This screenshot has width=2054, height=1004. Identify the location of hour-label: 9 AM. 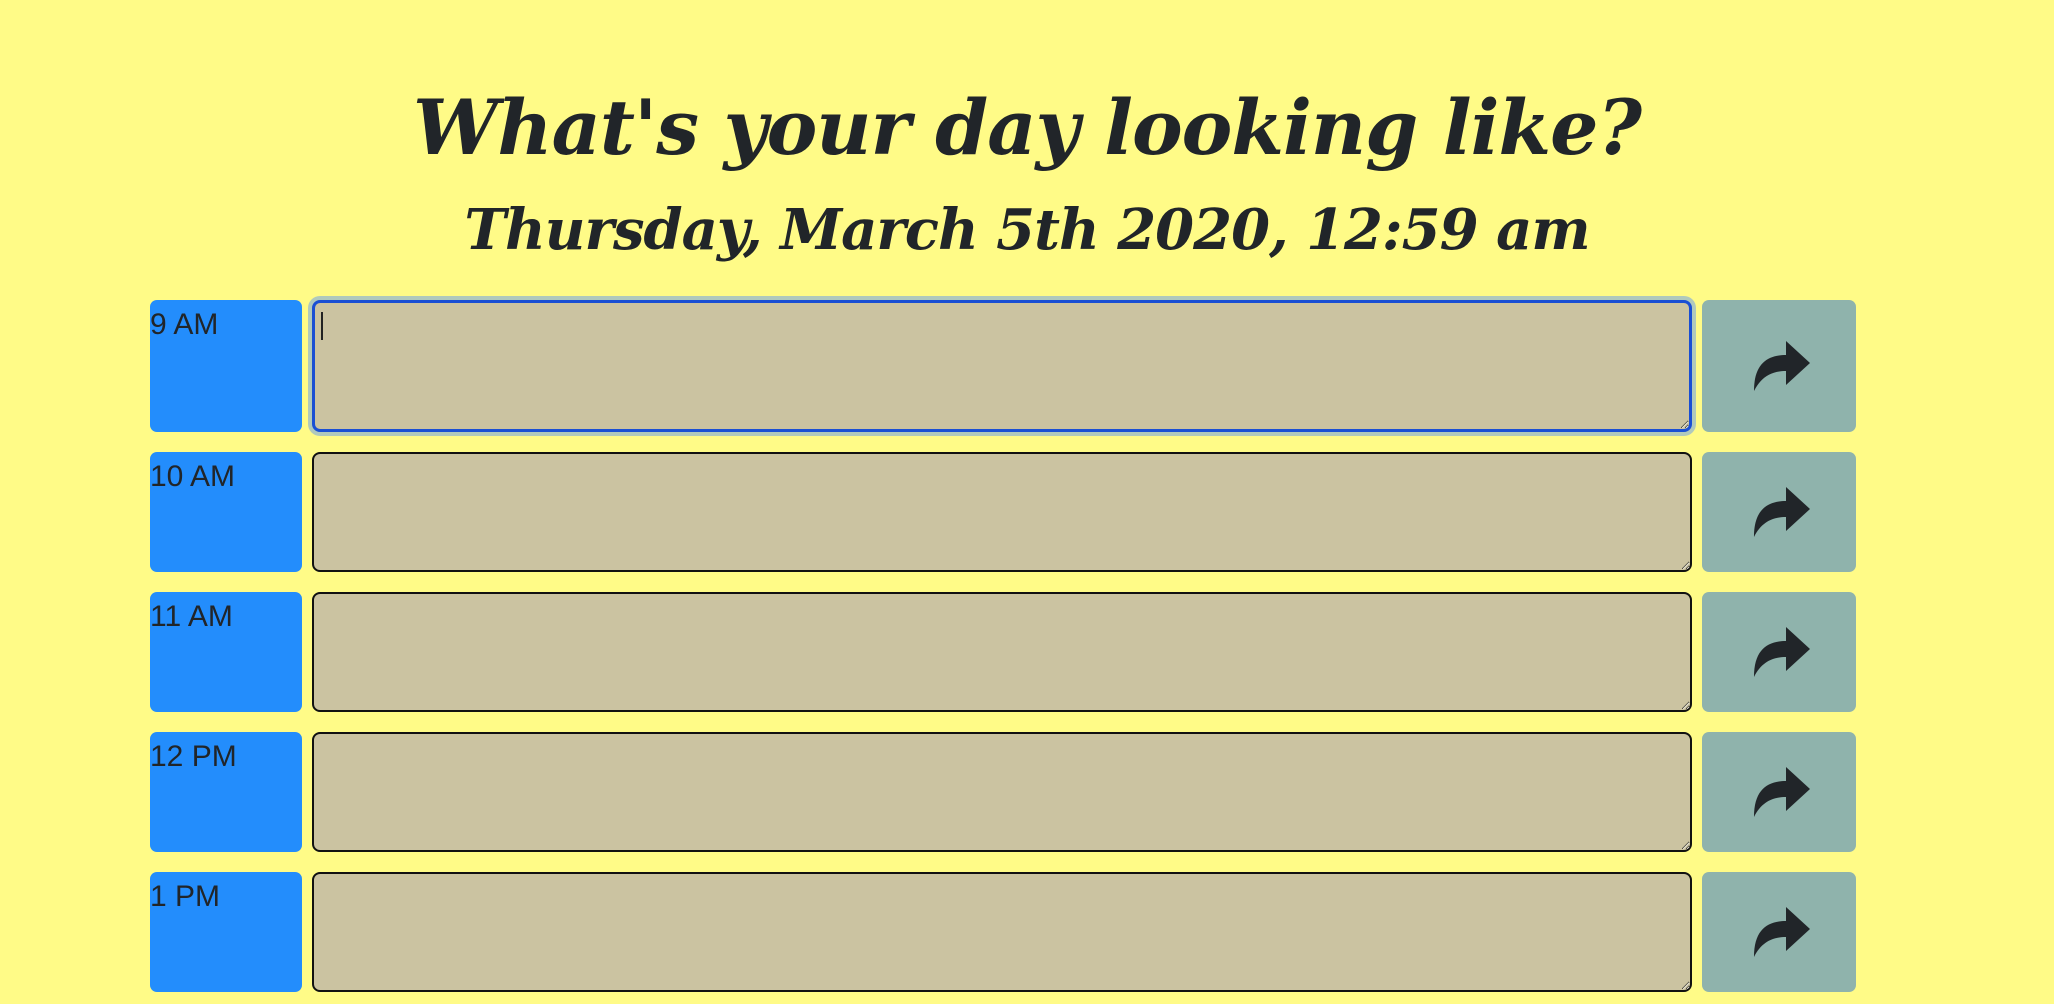
(226, 366).